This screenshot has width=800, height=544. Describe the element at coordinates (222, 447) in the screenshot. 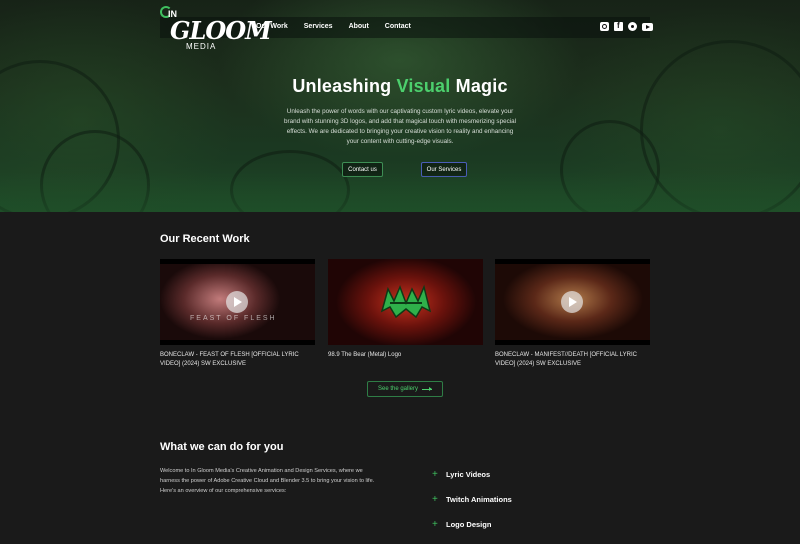

I see `services-title: What we can do for you` at that location.